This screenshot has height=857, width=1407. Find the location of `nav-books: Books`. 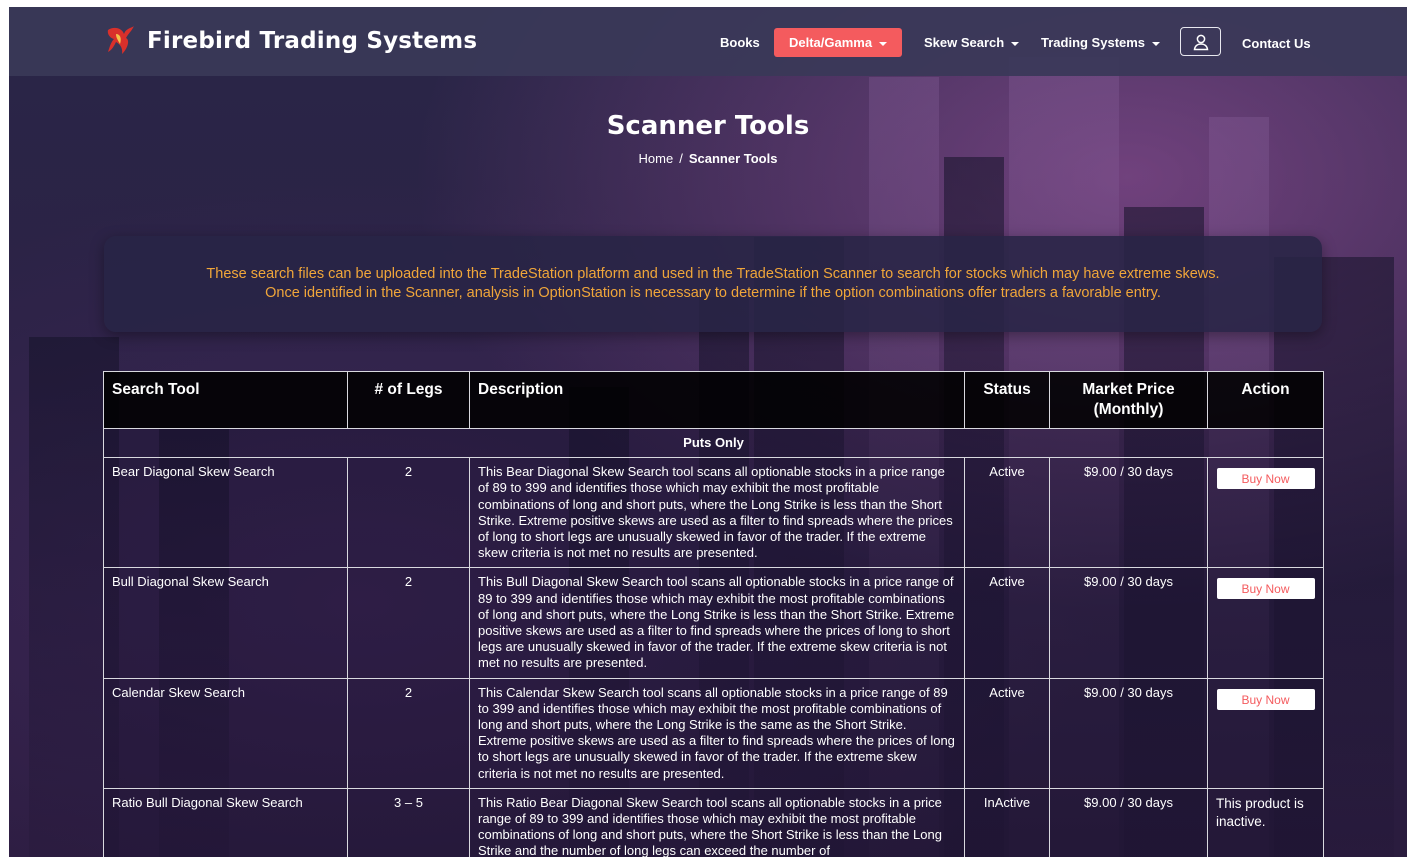

nav-books: Books is located at coordinates (740, 42).